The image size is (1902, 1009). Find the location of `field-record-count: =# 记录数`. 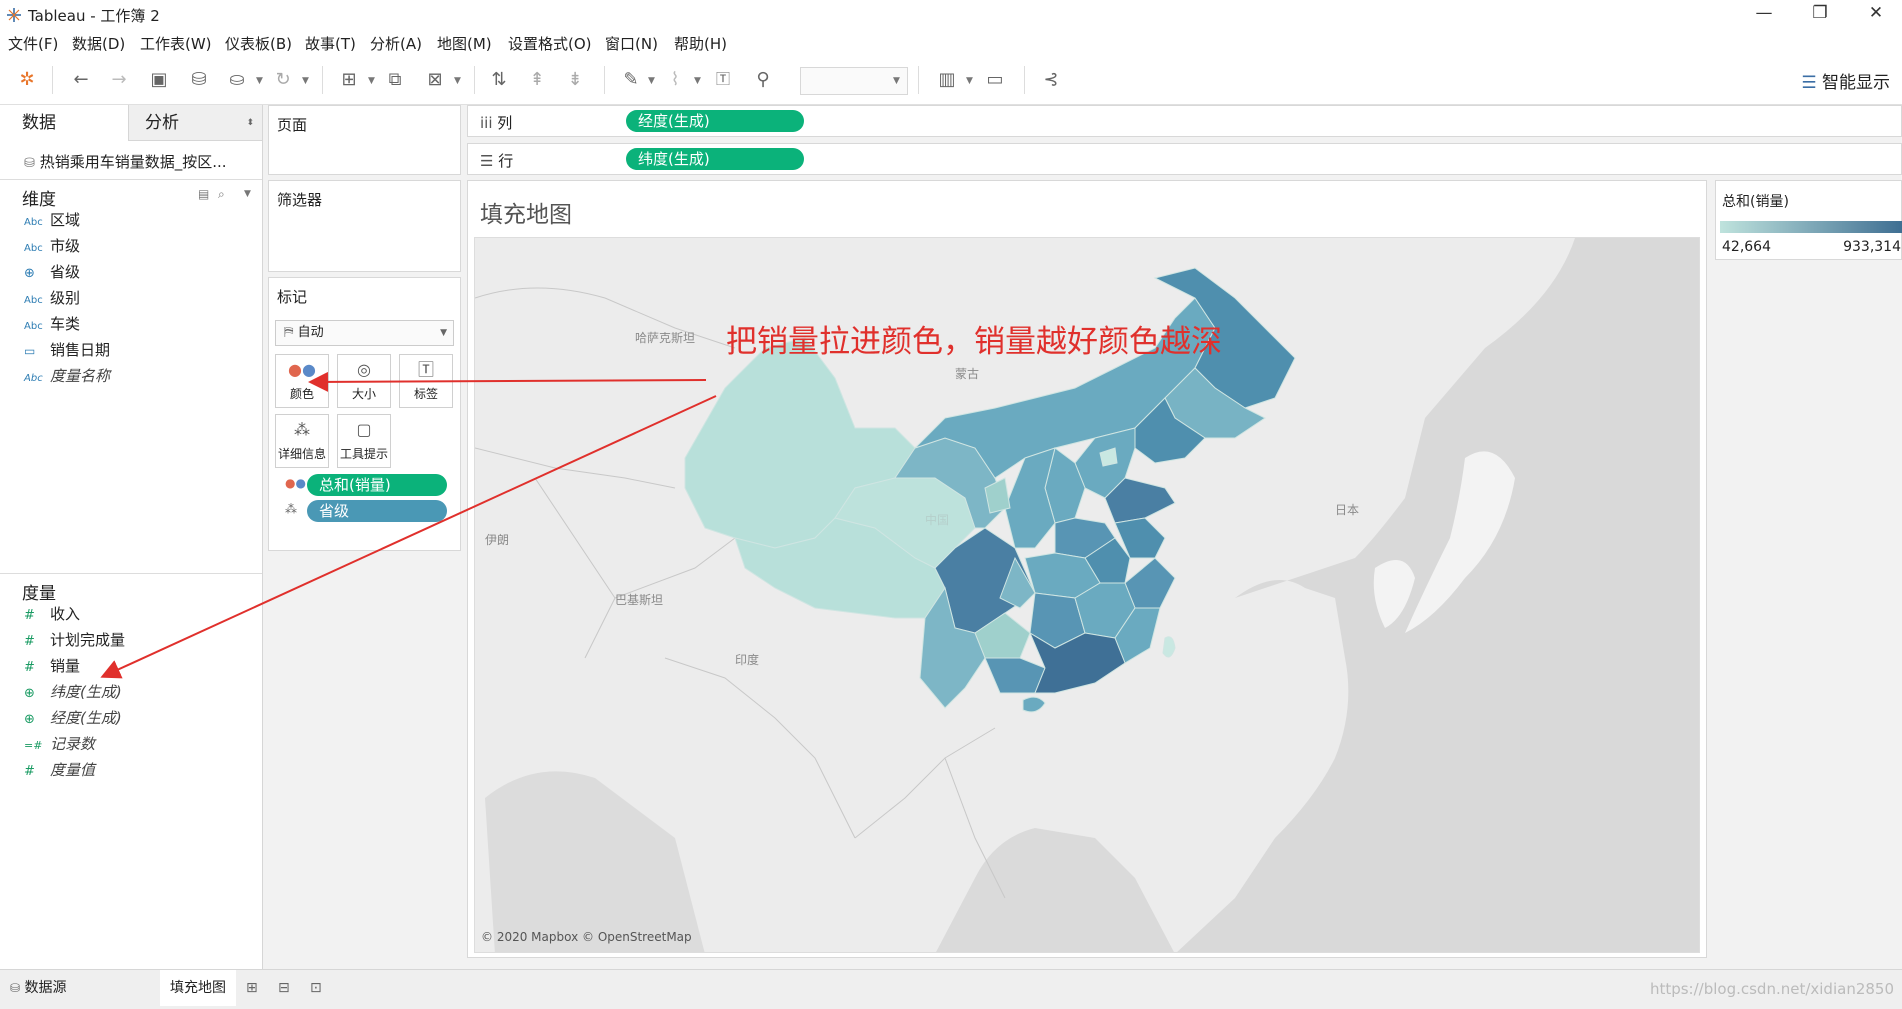

field-record-count: =# 记录数 is located at coordinates (139, 744).